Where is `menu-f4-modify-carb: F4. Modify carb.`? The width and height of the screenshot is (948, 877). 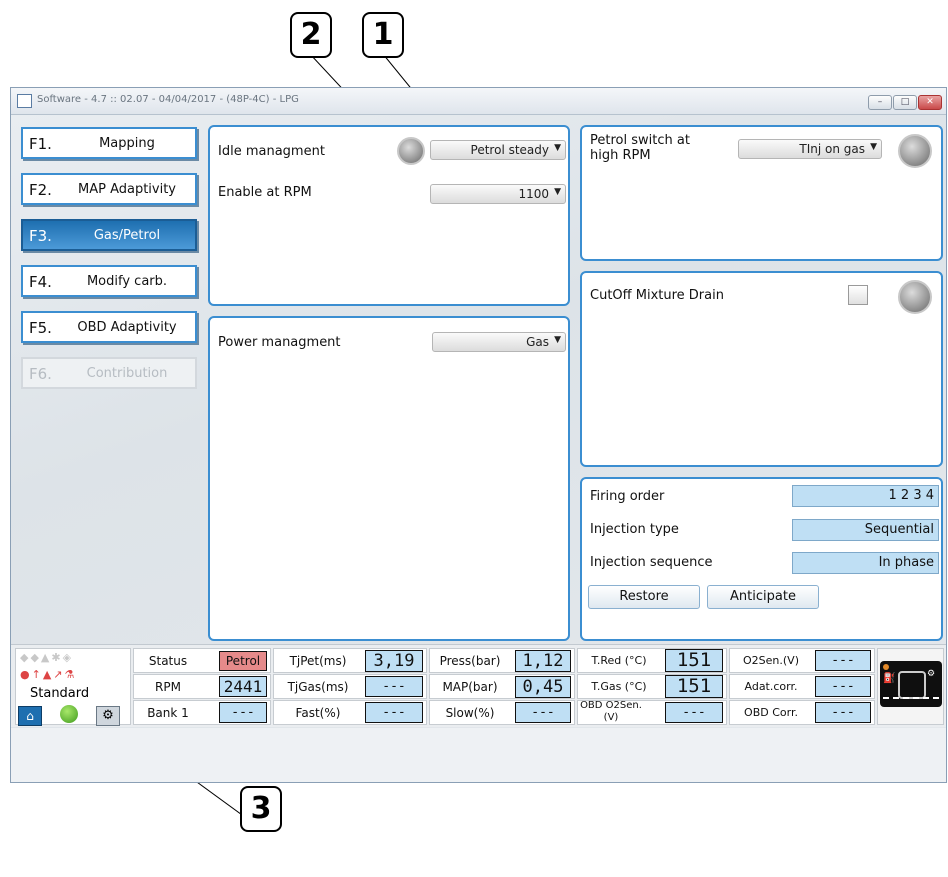
menu-f4-modify-carb: F4. Modify carb. is located at coordinates (109, 281).